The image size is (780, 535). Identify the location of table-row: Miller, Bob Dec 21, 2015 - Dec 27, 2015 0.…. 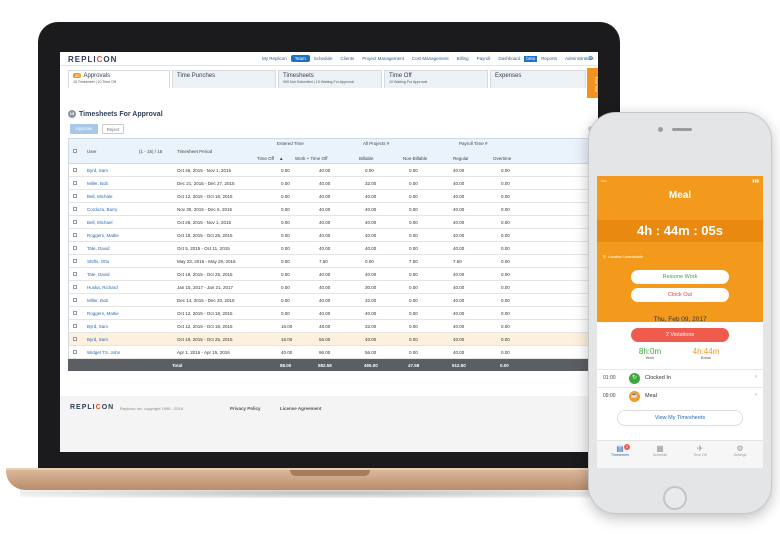
(329, 183).